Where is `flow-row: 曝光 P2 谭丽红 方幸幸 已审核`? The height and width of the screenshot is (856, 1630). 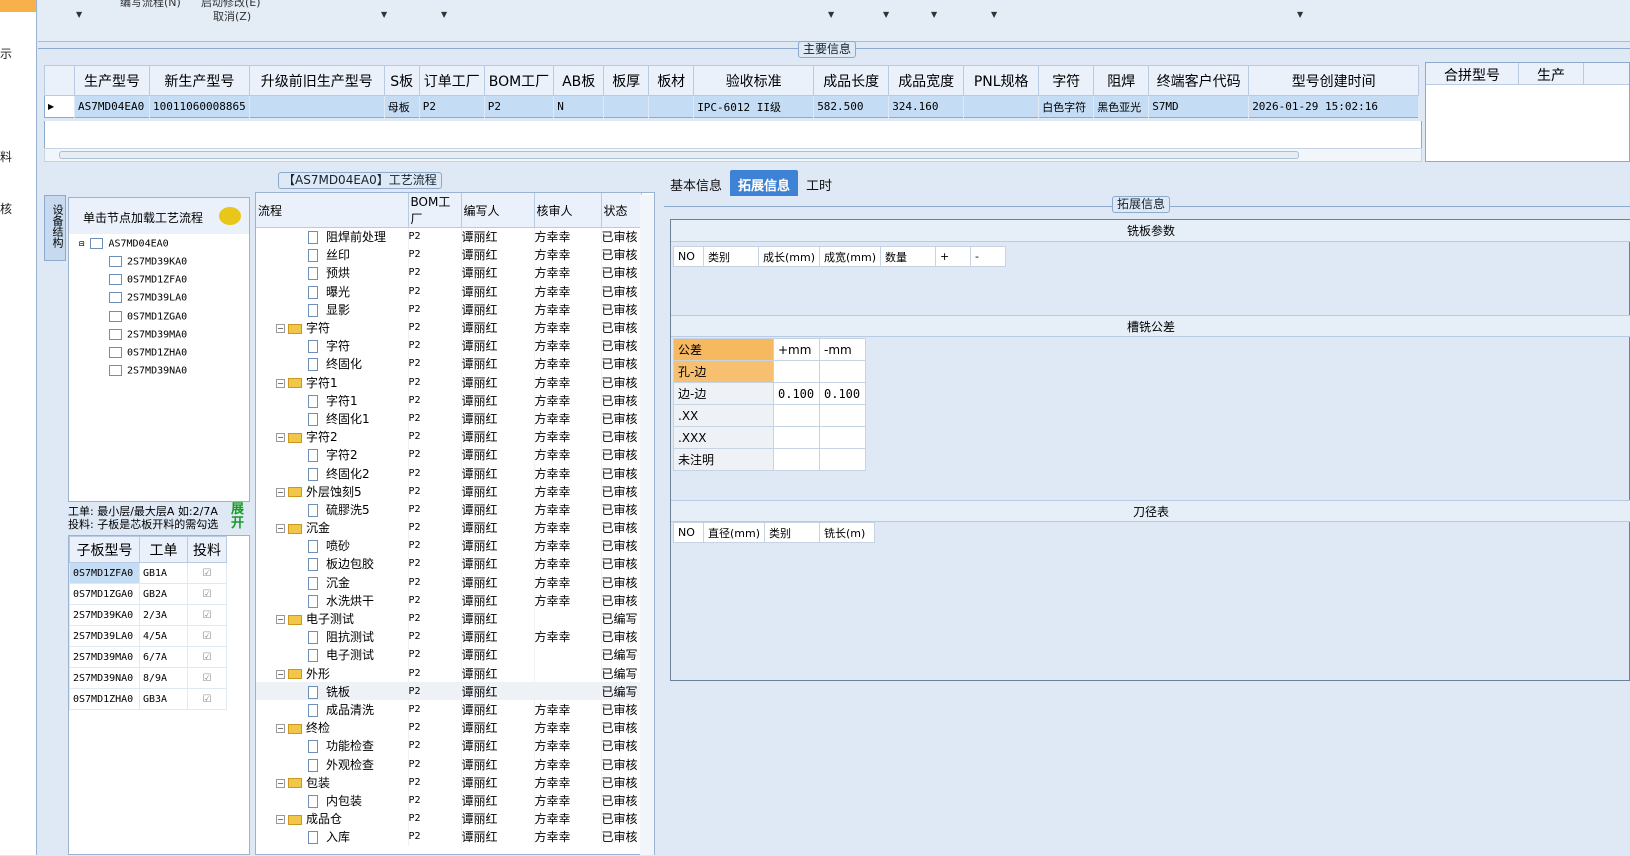
flow-row: 曝光 P2 谭丽红 方幸幸 已审核 is located at coordinates (449, 291).